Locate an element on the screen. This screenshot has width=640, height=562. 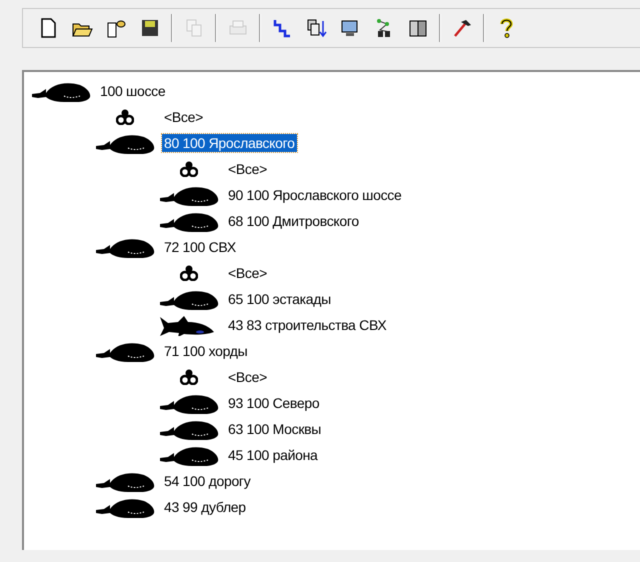
step-line-icon is located at coordinates (282, 28).